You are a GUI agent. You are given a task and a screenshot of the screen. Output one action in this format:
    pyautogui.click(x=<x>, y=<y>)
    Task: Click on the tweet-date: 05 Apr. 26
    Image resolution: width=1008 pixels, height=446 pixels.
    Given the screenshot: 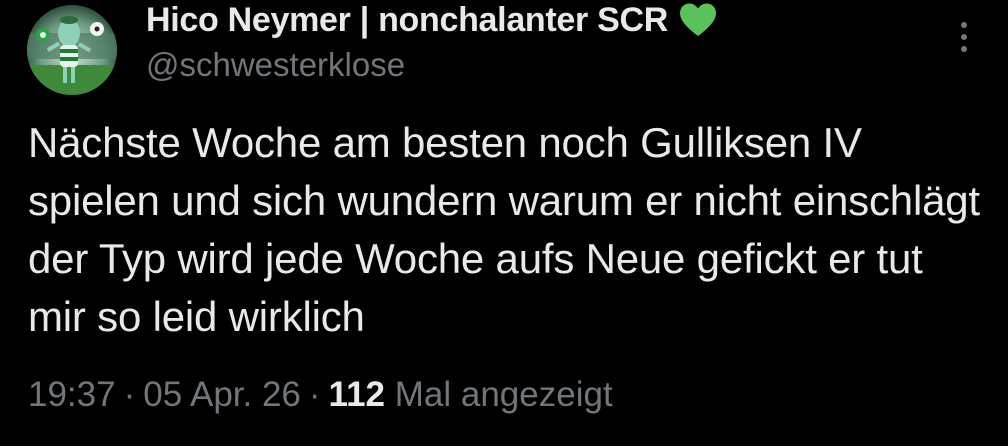 What is the action you would take?
    pyautogui.click(x=222, y=394)
    